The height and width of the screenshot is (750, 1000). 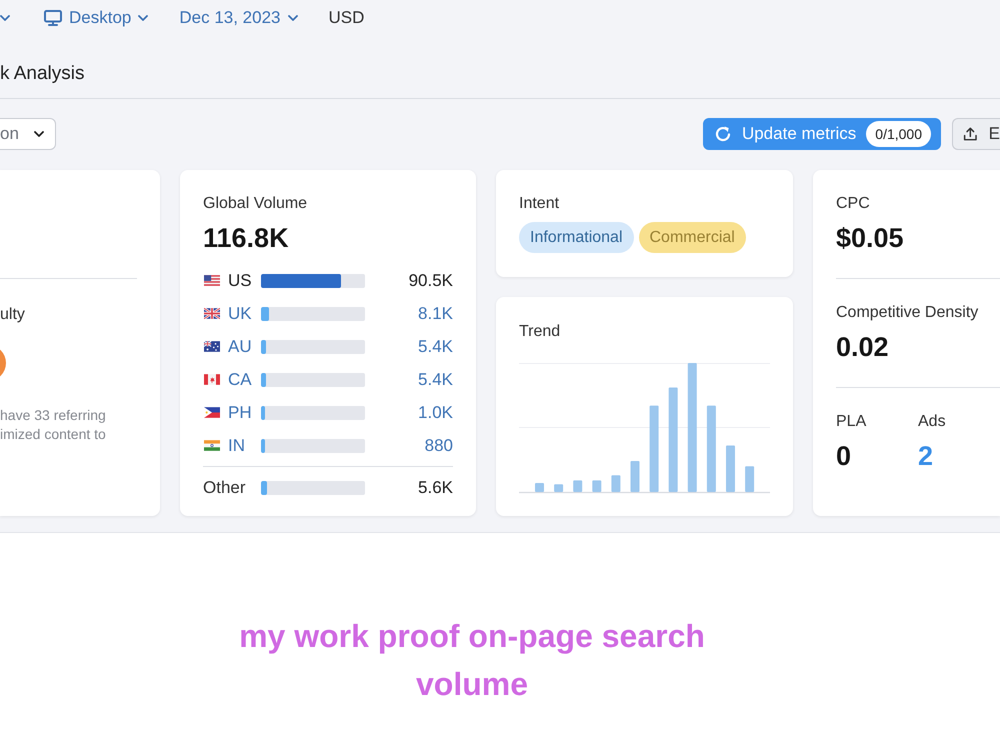 What do you see at coordinates (53, 18) in the screenshot?
I see `monitor-icon` at bounding box center [53, 18].